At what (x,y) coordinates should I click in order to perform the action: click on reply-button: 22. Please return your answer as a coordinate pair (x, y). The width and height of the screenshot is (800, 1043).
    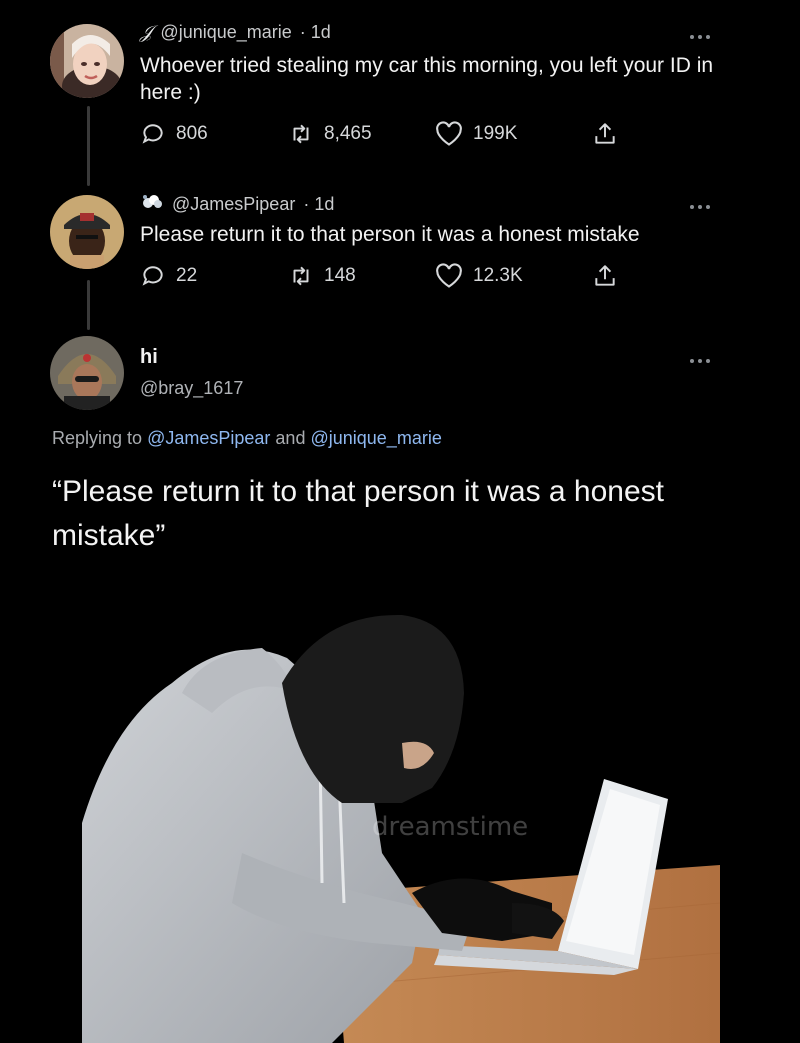
    Looking at the image, I should click on (168, 276).